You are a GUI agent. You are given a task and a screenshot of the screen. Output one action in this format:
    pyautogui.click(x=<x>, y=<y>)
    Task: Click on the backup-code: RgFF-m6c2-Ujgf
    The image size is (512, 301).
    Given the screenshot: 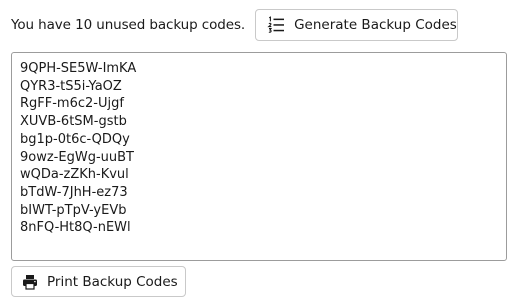 What is the action you would take?
    pyautogui.click(x=72, y=104)
    